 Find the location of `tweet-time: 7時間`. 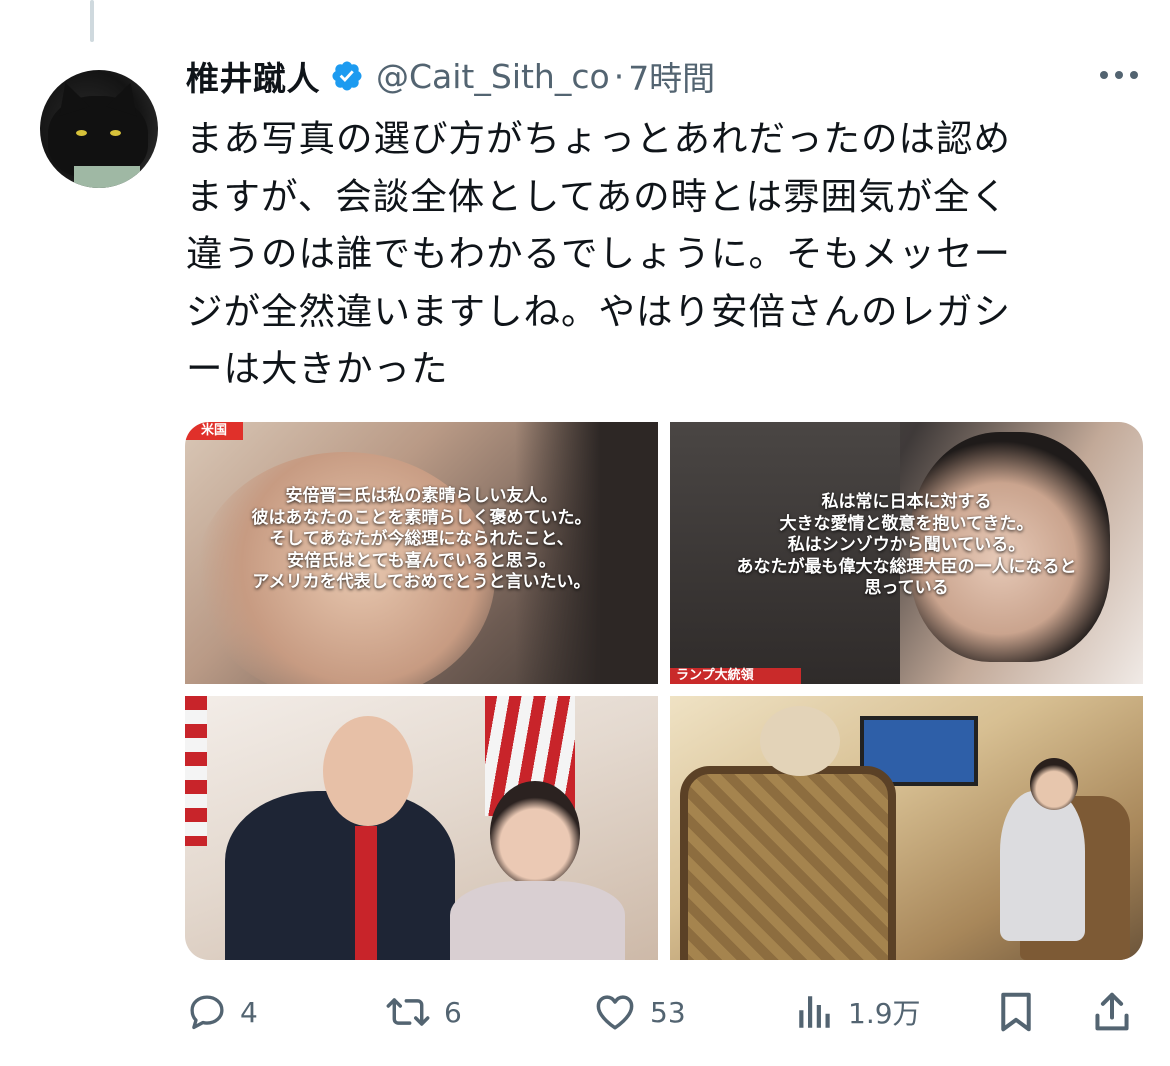

tweet-time: 7時間 is located at coordinates (671, 76).